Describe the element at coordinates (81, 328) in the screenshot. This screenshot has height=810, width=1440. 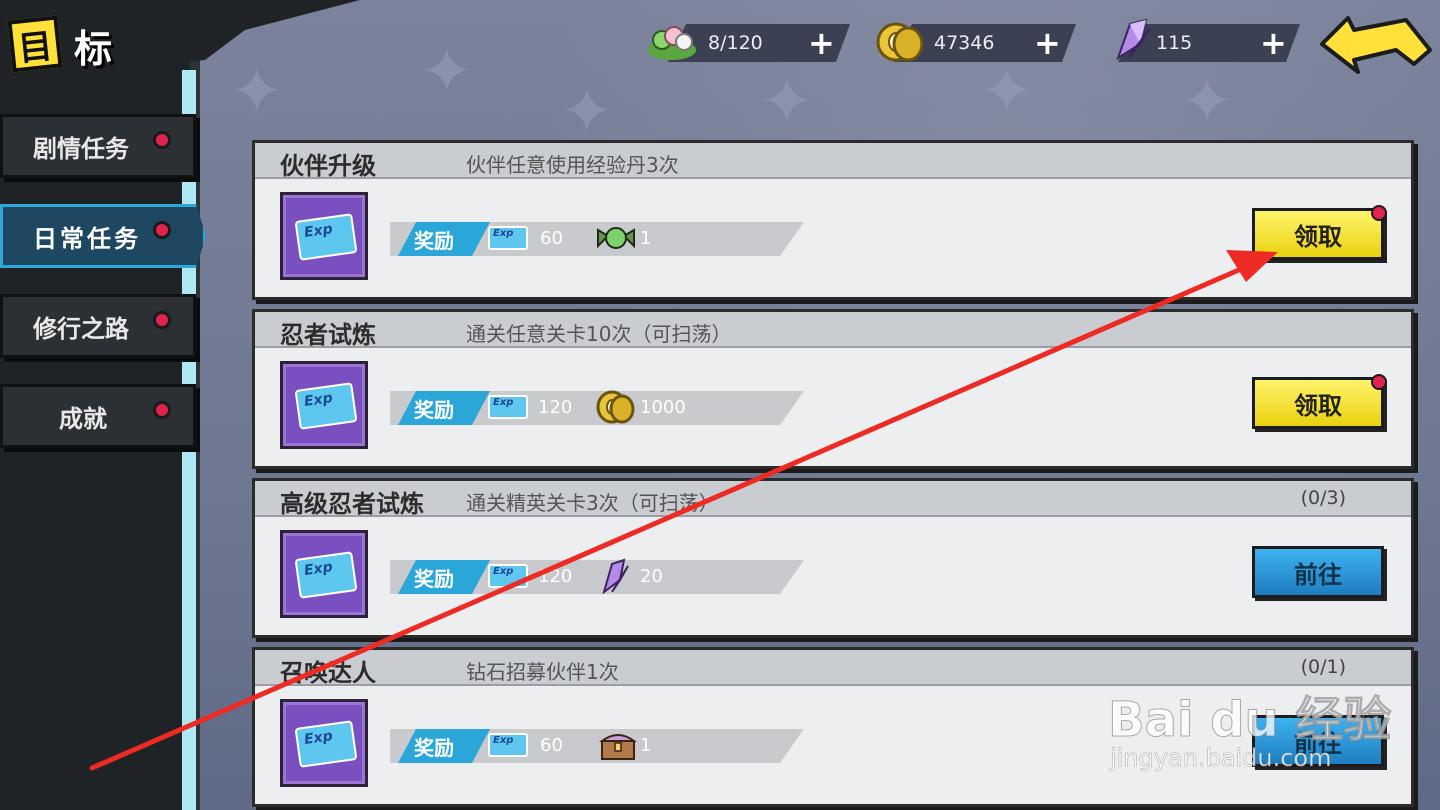
I see `tab-label: 修行之路` at that location.